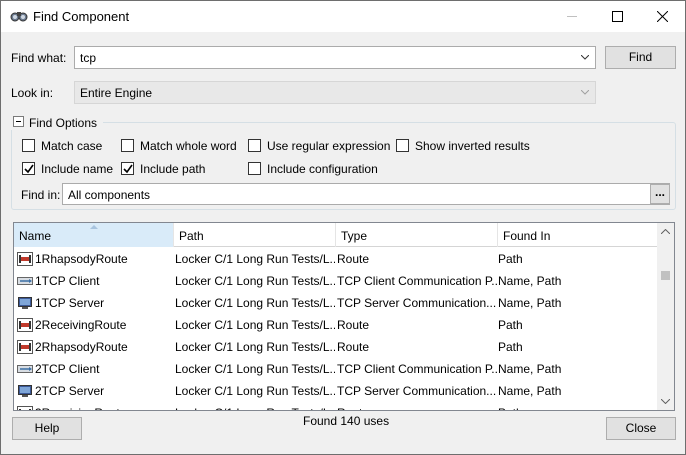 The width and height of the screenshot is (686, 455). What do you see at coordinates (32, 93) in the screenshot?
I see `look-in-label: Look in:` at bounding box center [32, 93].